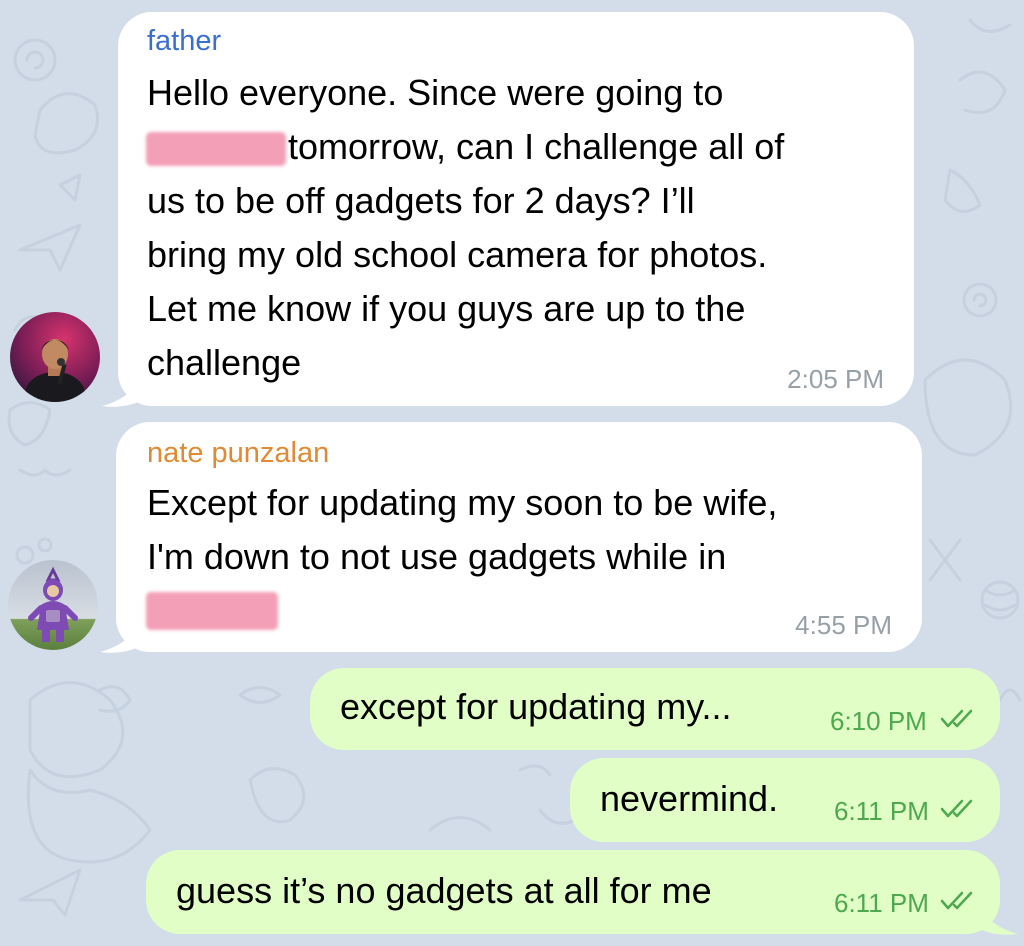 Image resolution: width=1024 pixels, height=946 pixels. Describe the element at coordinates (260, 695) in the screenshot. I see `fish-doodle` at that location.